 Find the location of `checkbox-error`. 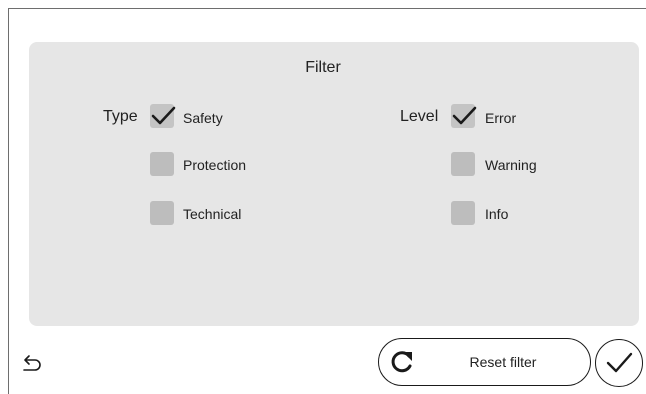

checkbox-error is located at coordinates (464, 116).